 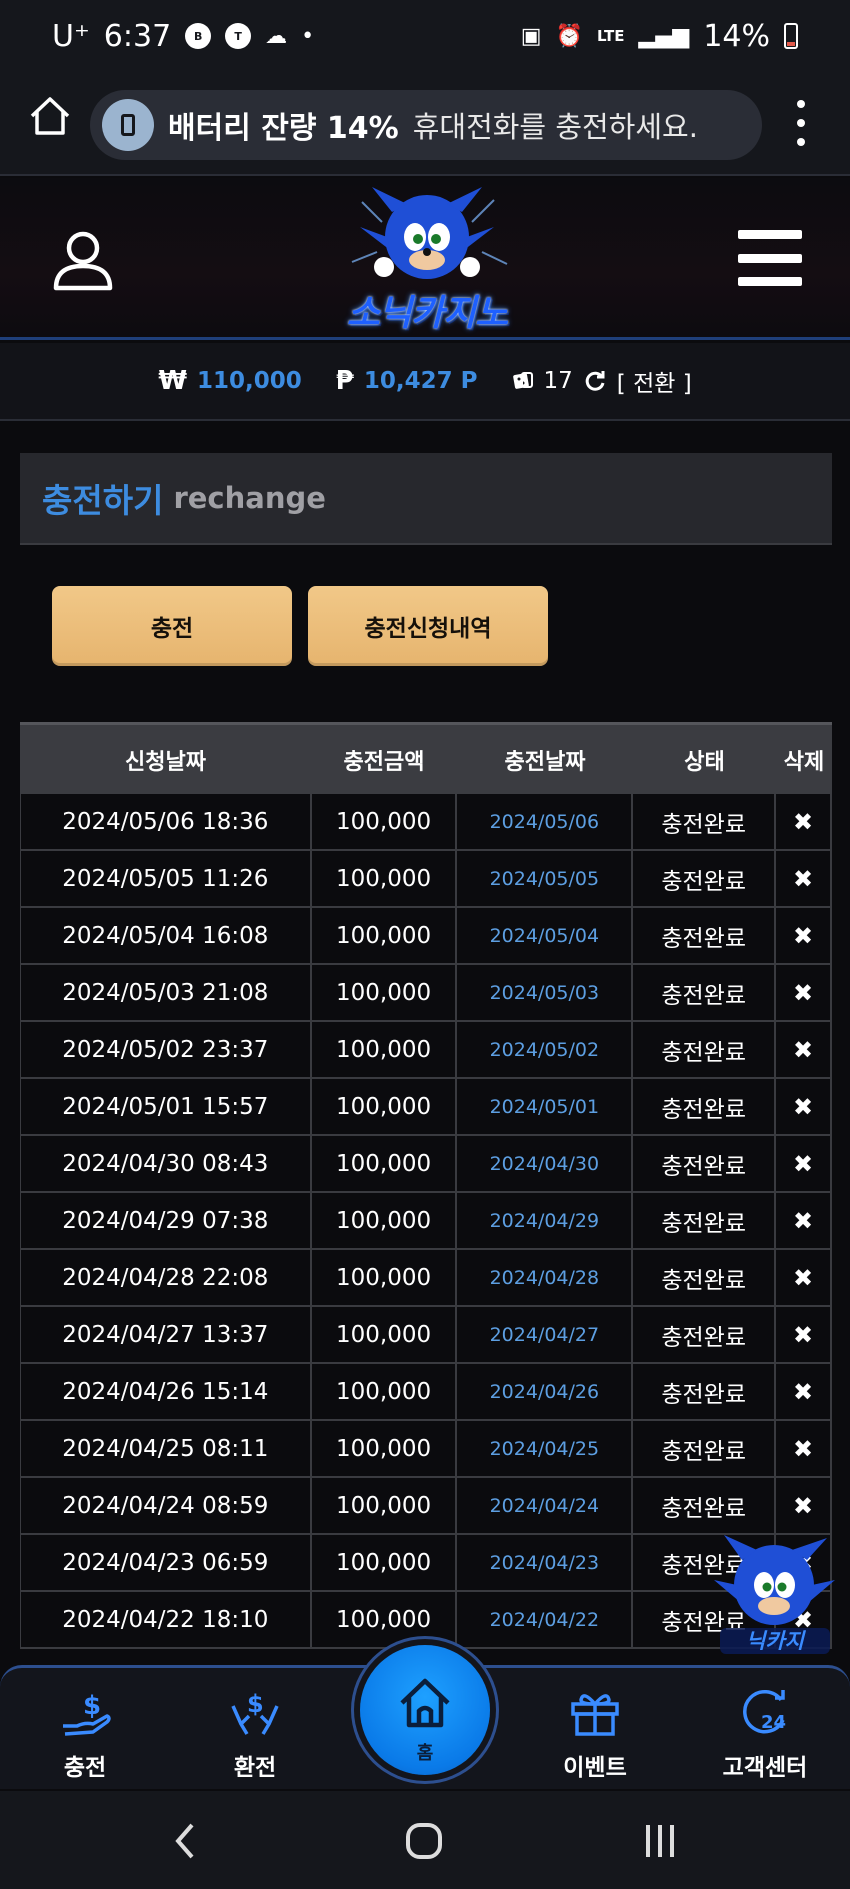 I want to click on nav-event: 이벤트, so click(x=595, y=1734).